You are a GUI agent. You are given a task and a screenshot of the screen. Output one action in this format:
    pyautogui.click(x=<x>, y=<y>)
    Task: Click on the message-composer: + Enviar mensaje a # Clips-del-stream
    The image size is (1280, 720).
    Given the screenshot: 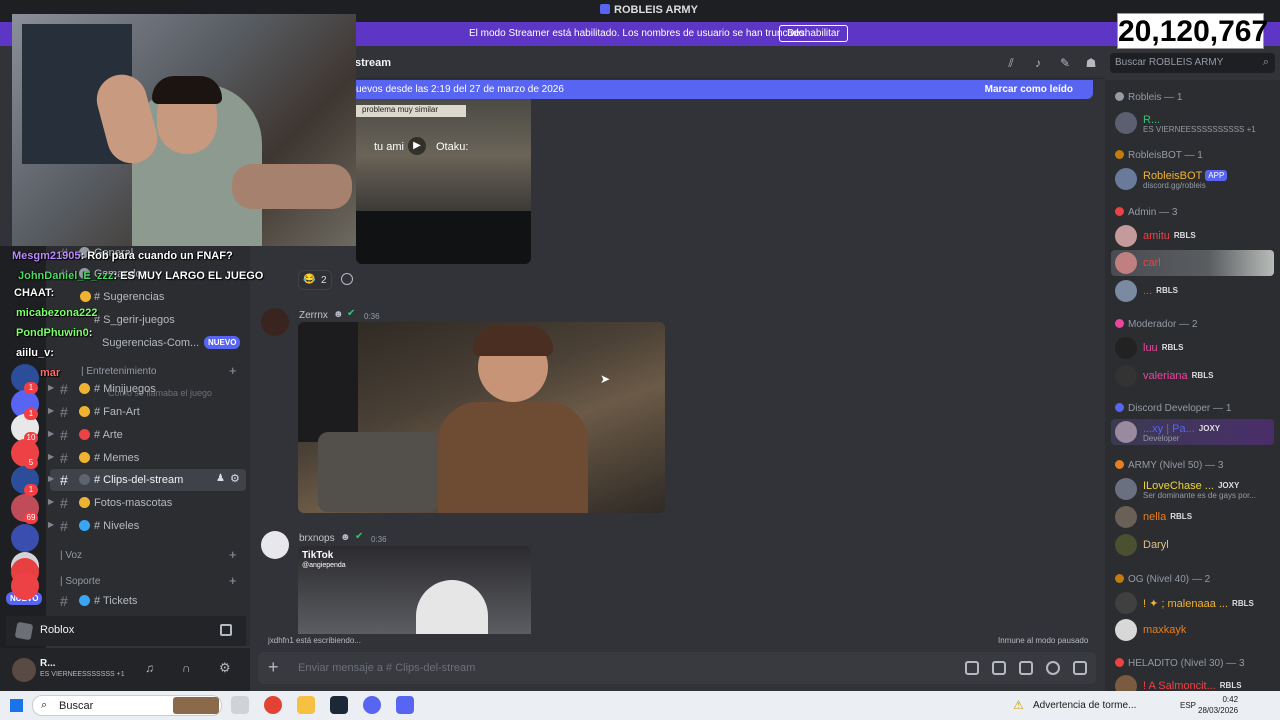 What is the action you would take?
    pyautogui.click(x=677, y=668)
    